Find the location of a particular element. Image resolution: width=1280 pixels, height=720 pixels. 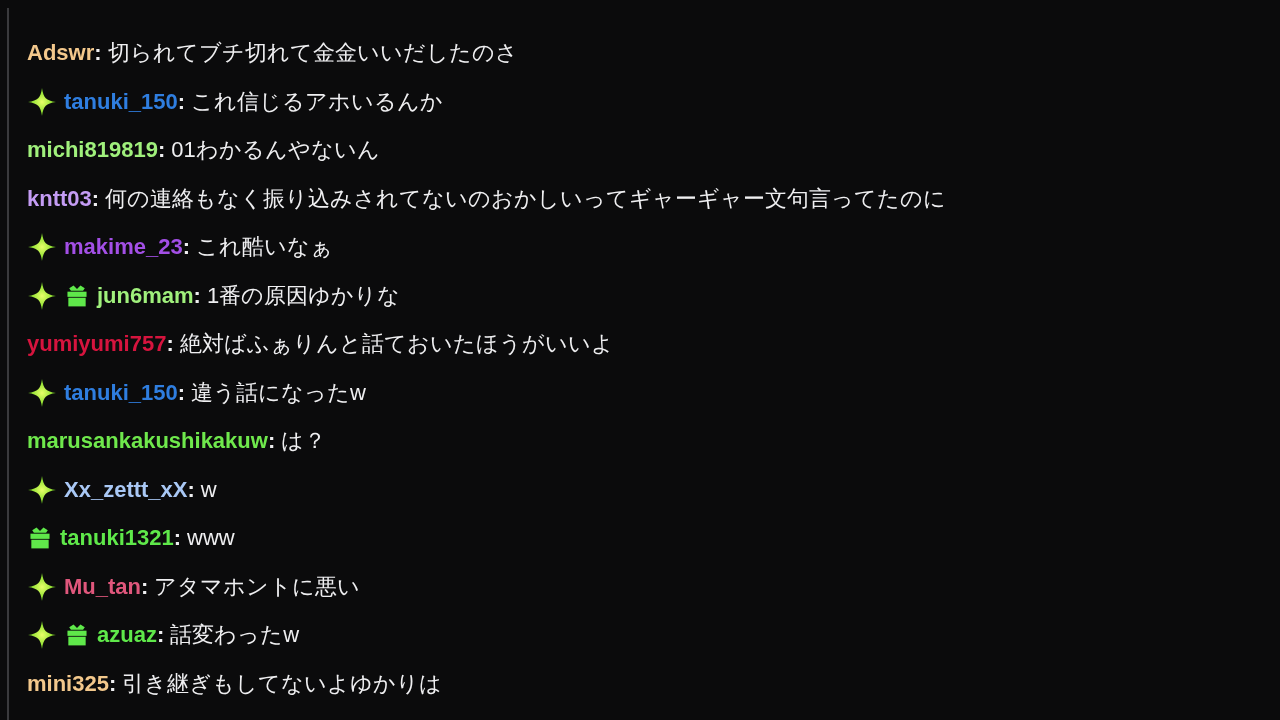

message-text: 引き継ぎもしてないよゆかりは is located at coordinates (282, 683).